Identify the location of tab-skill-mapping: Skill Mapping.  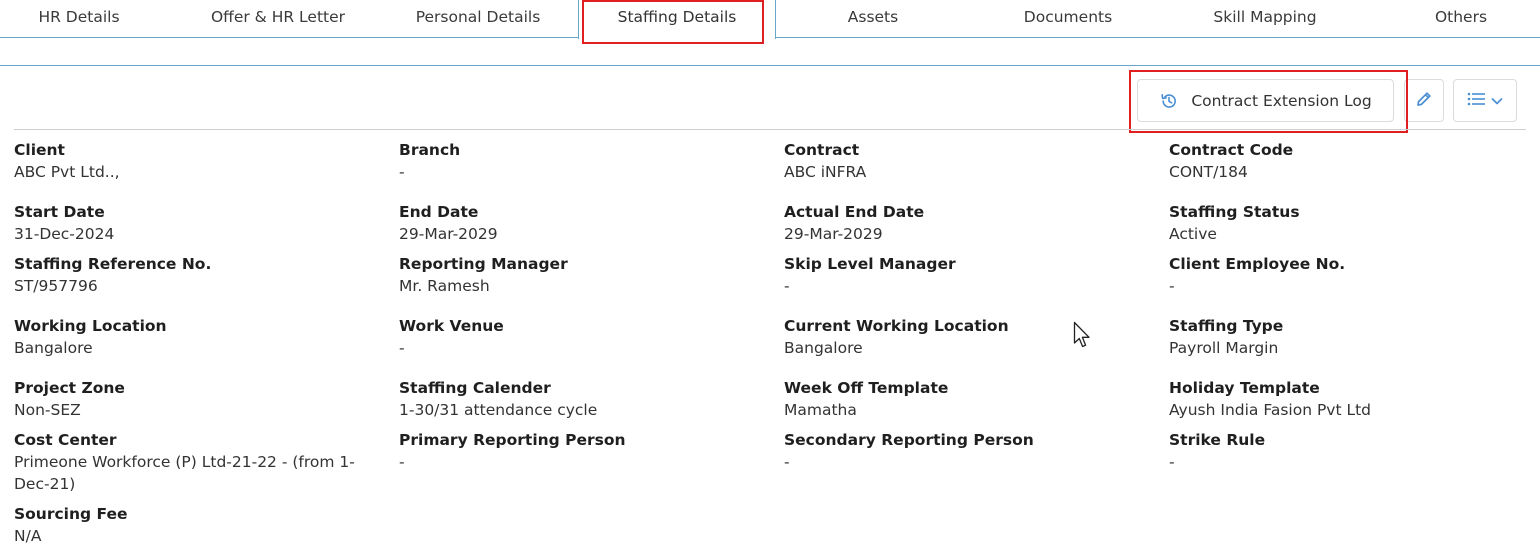
(1265, 18).